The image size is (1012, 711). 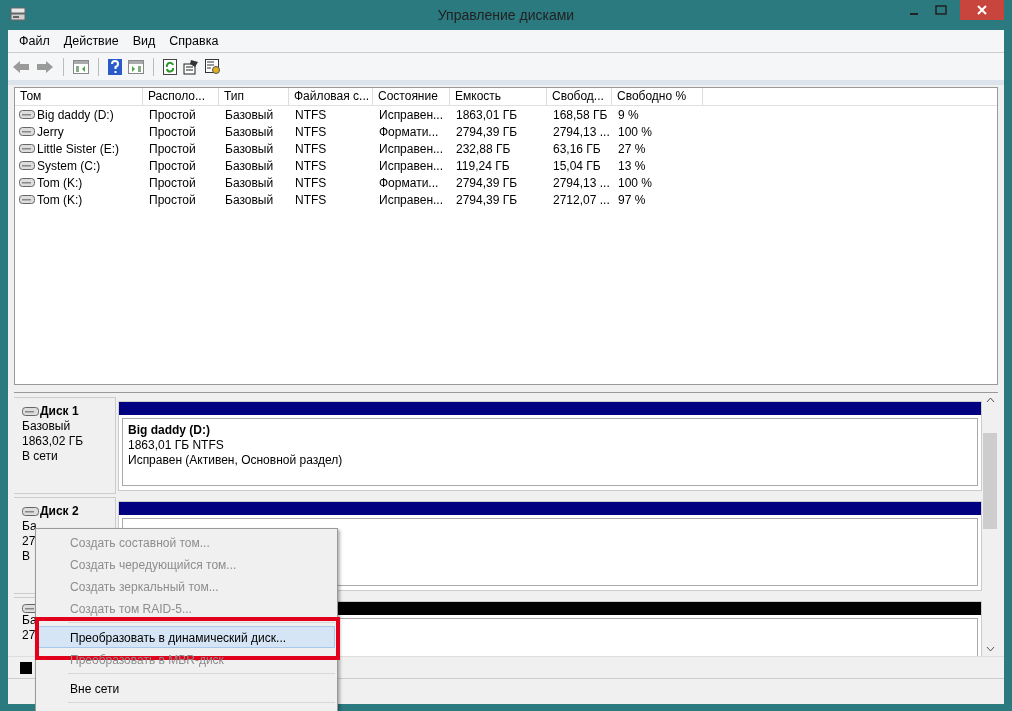 What do you see at coordinates (990, 649) in the screenshot?
I see `scroll-down-icon` at bounding box center [990, 649].